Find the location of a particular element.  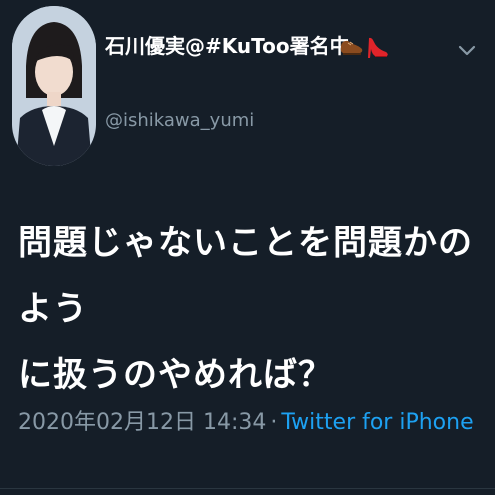

shoe-icon is located at coordinates (352, 46).